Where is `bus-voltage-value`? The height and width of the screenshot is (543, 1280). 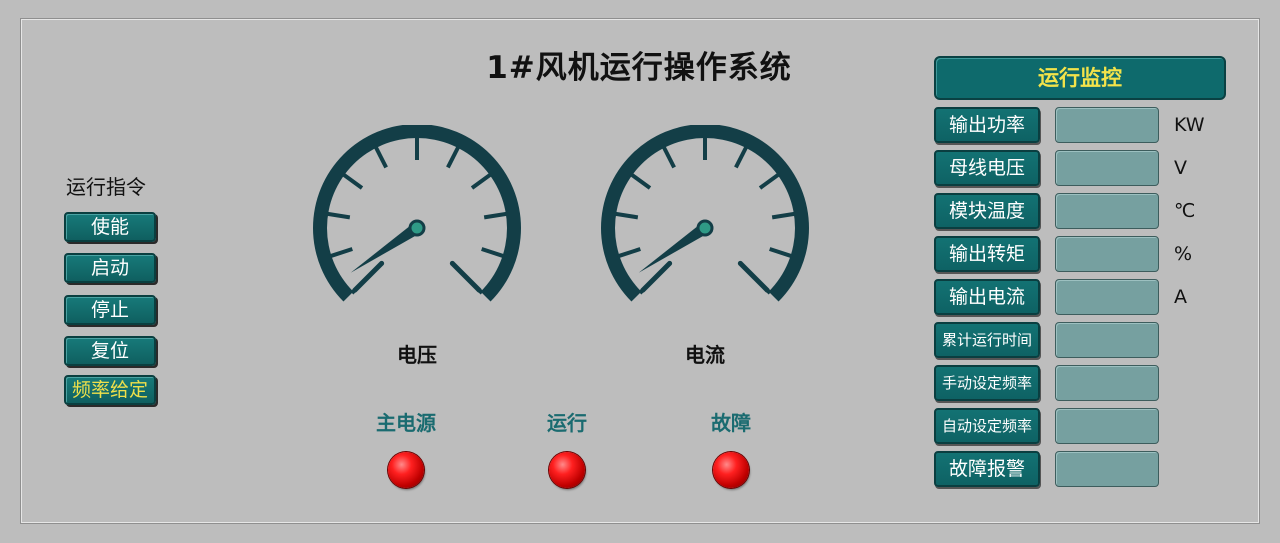
bus-voltage-value is located at coordinates (1107, 168).